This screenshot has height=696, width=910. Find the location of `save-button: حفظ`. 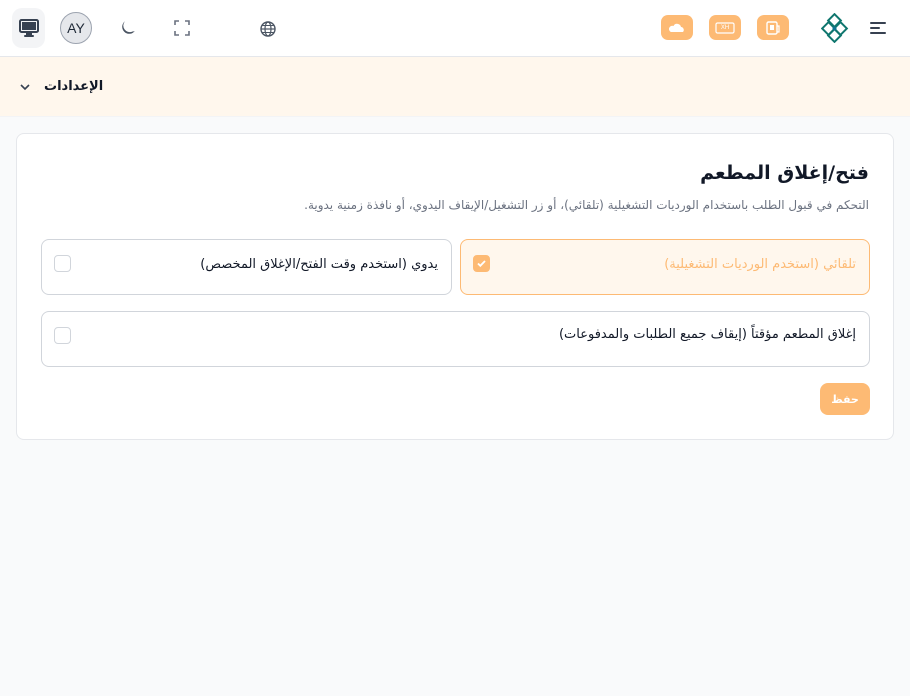

save-button: حفظ is located at coordinates (845, 399).